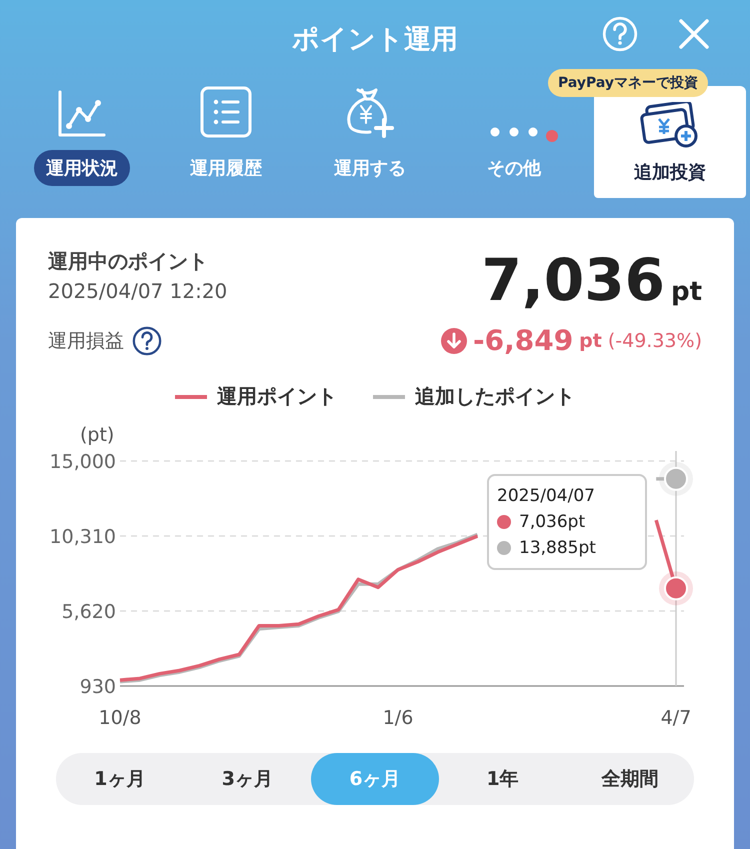 The width and height of the screenshot is (750, 849). What do you see at coordinates (523, 340) in the screenshot?
I see `profit-value: -6,849` at bounding box center [523, 340].